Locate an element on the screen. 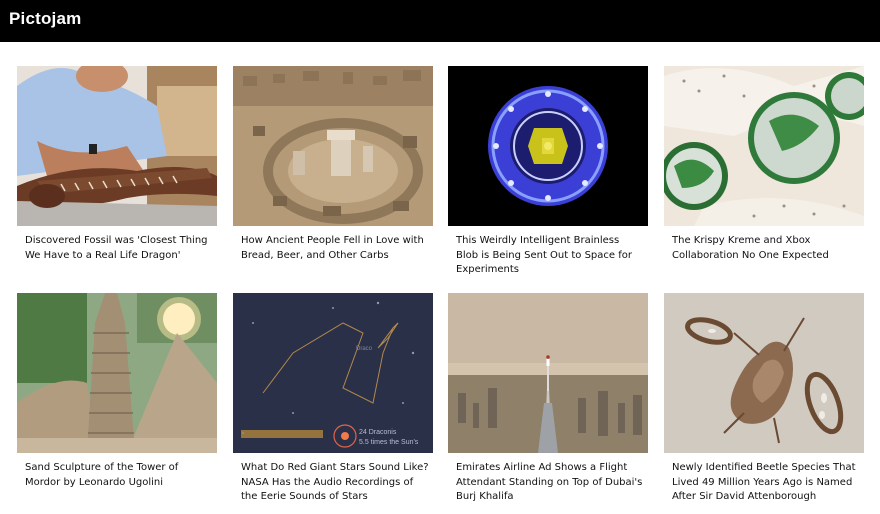  man-with-fossil-image is located at coordinates (117, 146).